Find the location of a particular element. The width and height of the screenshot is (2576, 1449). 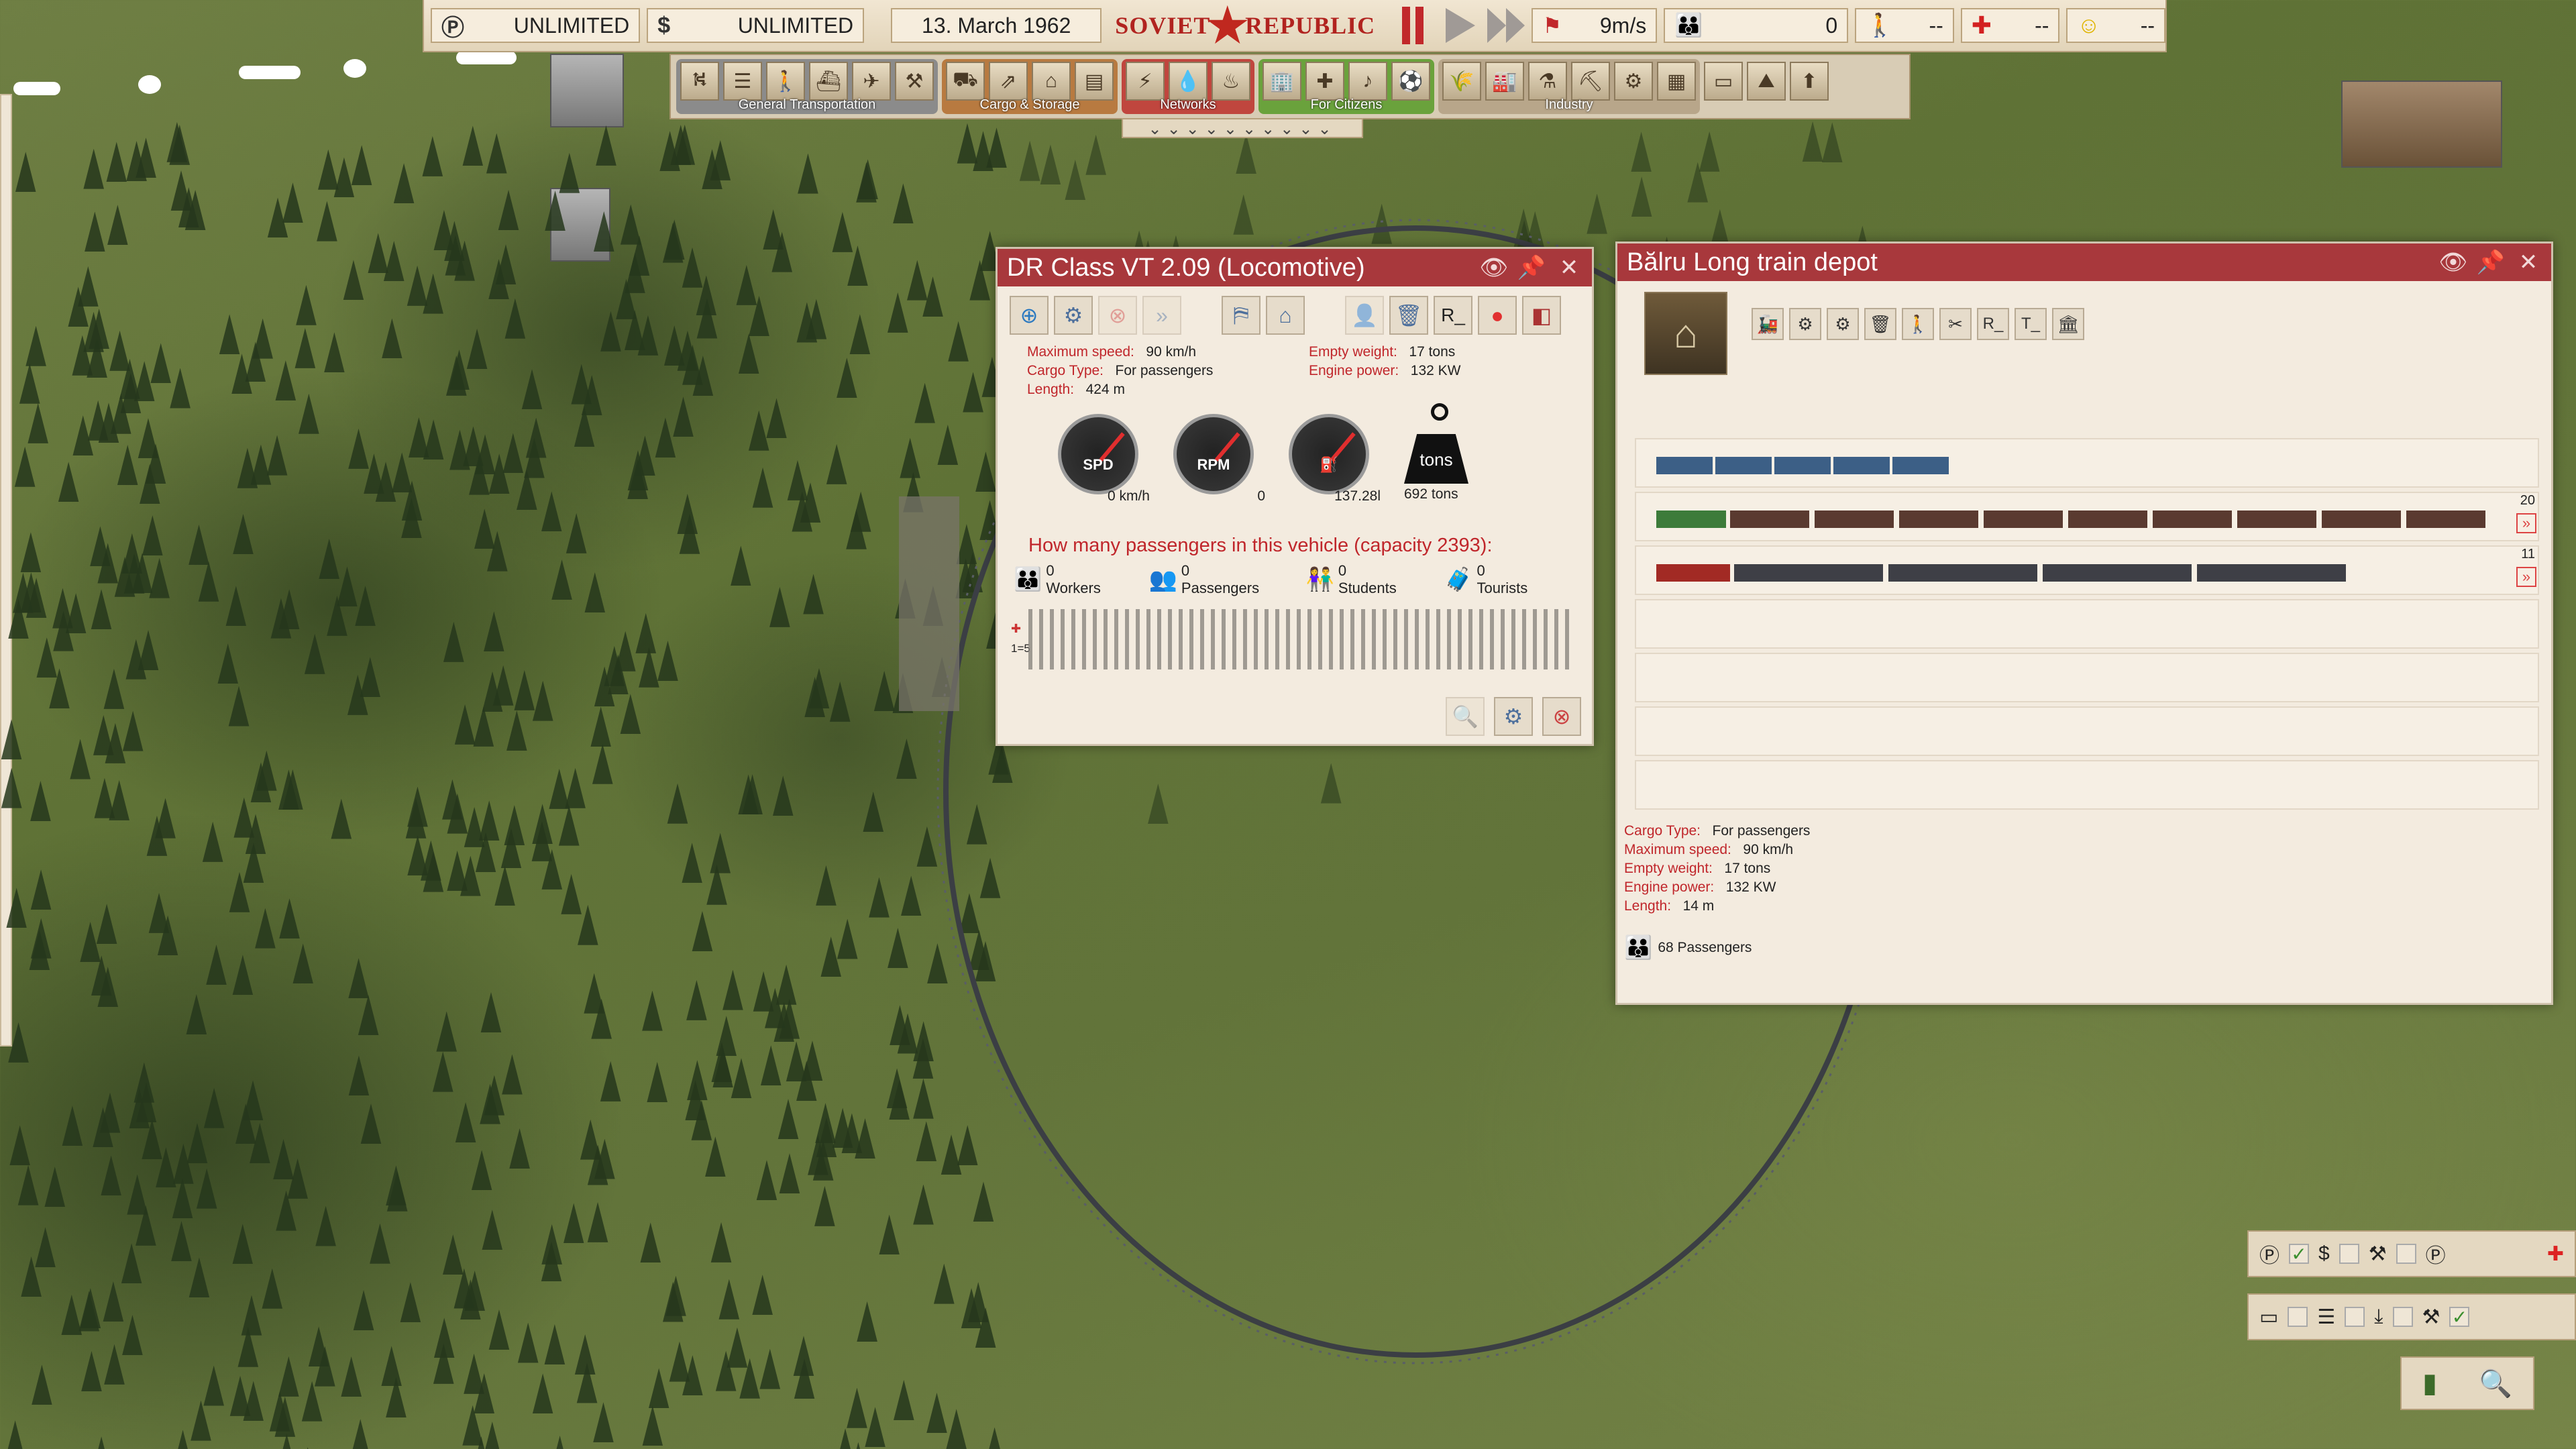

passengers-count: 0 Passengers is located at coordinates (1220, 579).